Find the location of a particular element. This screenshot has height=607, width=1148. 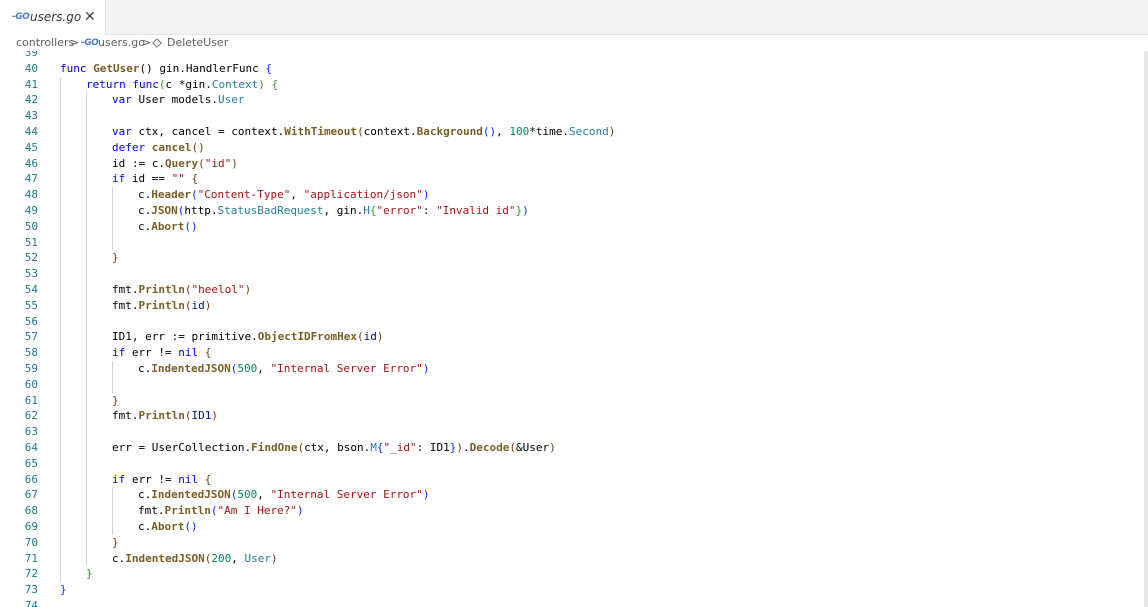

close-icon: ✕ is located at coordinates (90, 17).